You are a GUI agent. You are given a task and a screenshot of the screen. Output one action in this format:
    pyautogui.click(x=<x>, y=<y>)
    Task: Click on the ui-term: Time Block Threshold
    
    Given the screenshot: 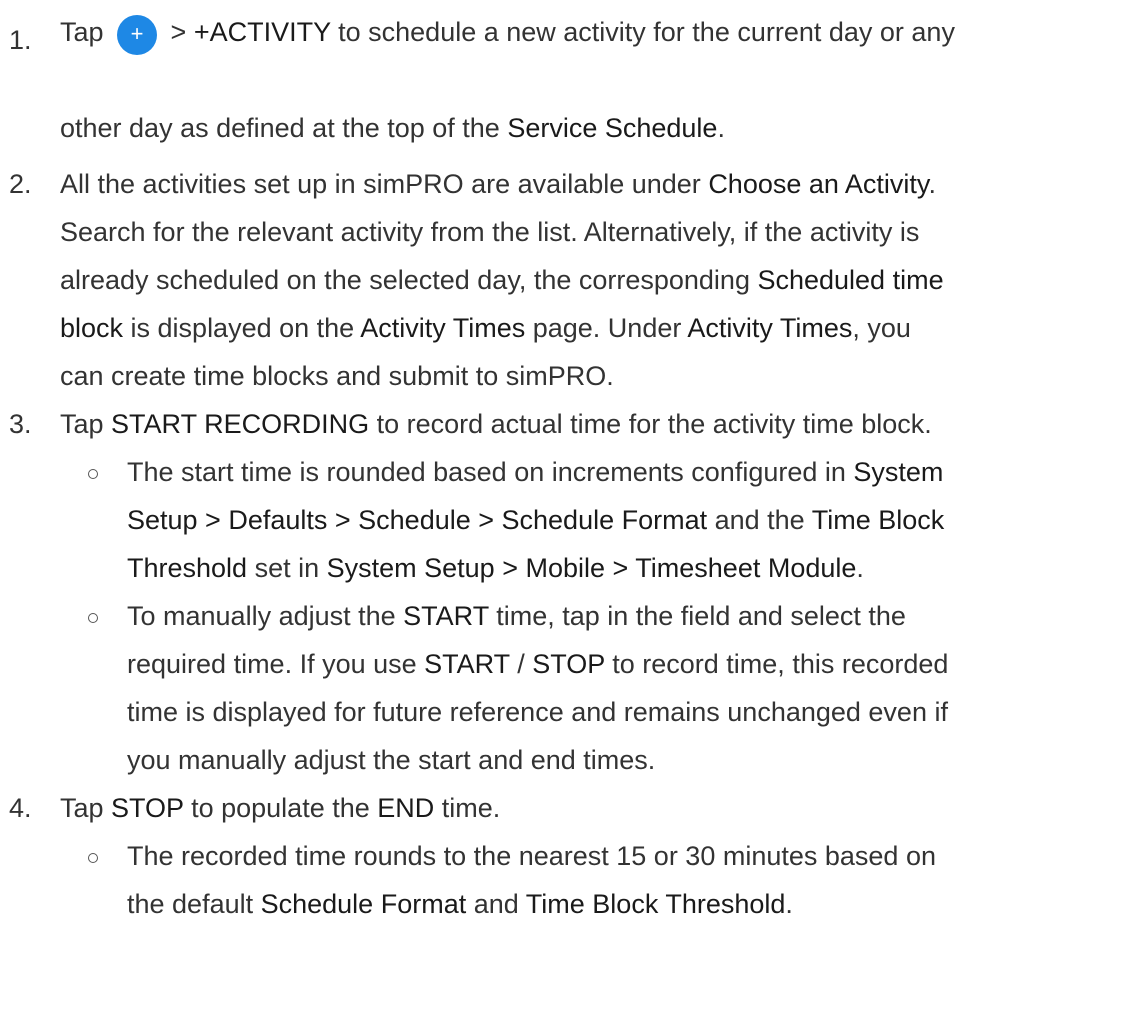 What is the action you would take?
    pyautogui.click(x=655, y=904)
    